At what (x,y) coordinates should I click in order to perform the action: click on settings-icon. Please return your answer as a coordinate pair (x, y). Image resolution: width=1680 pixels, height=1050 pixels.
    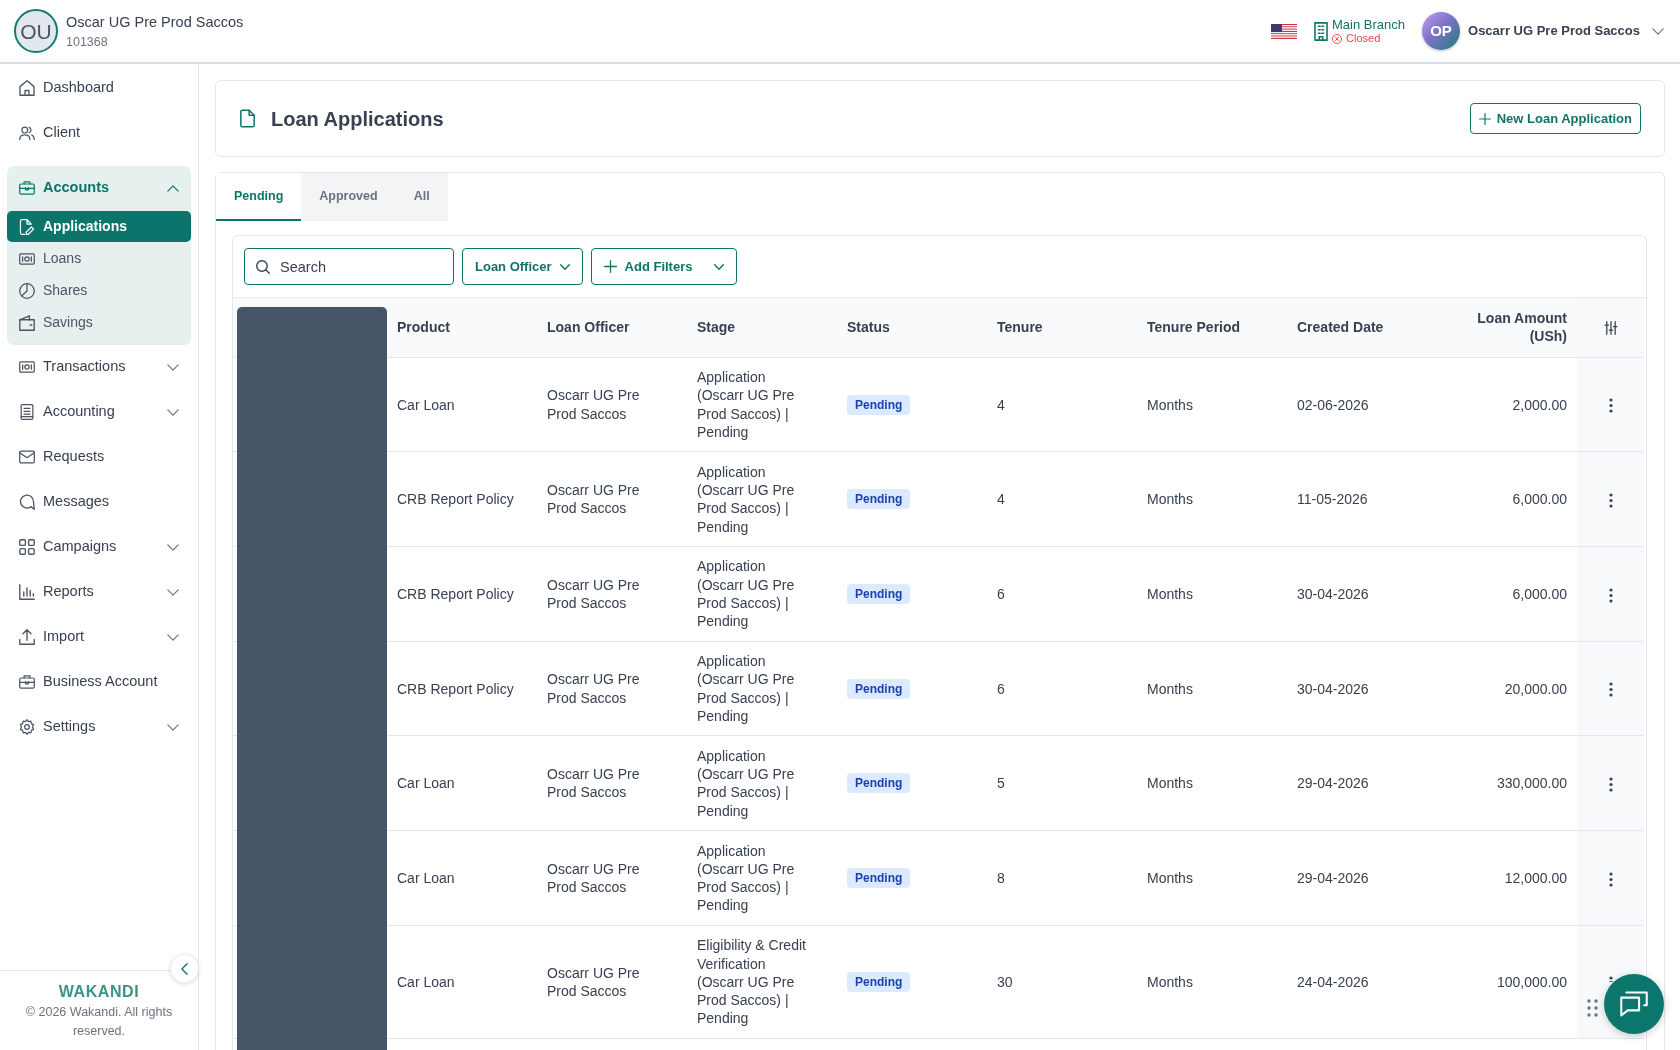
    Looking at the image, I should click on (27, 727).